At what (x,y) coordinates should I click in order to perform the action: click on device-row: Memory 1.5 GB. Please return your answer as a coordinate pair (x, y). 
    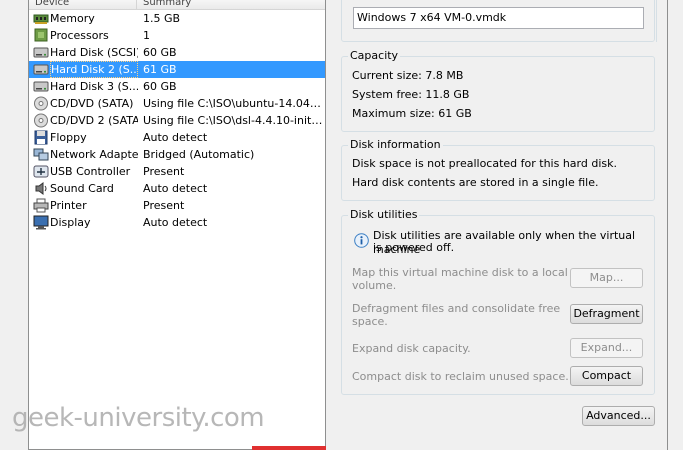
    Looking at the image, I should click on (177, 18).